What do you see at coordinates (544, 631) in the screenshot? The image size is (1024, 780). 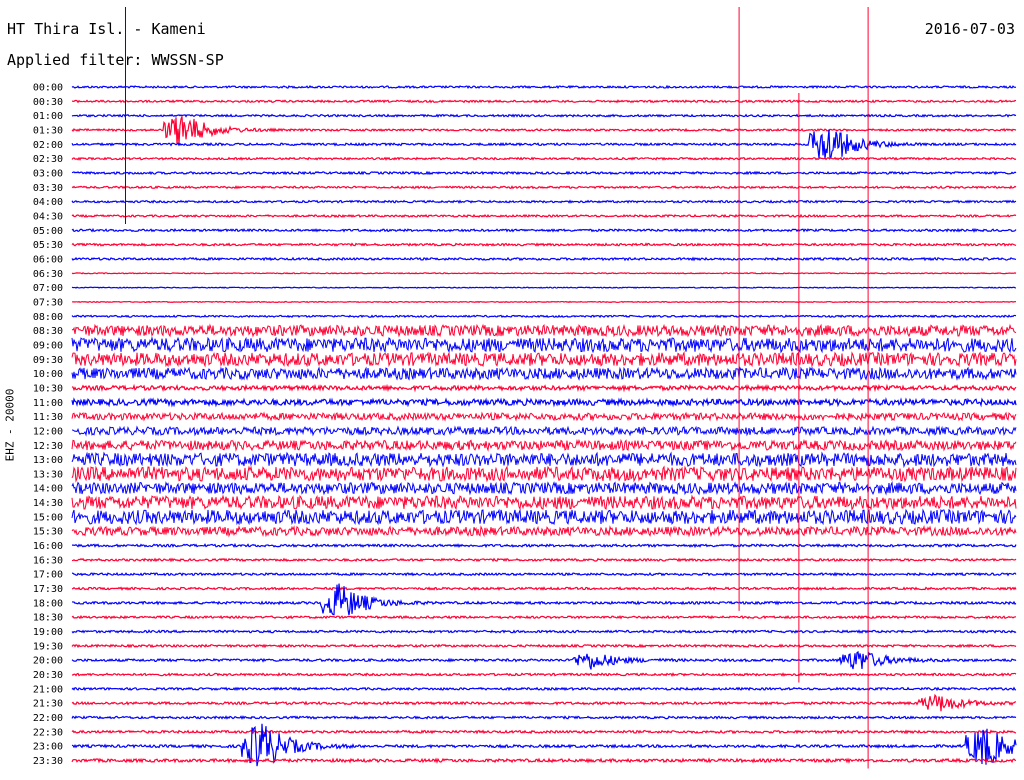 I see `trace-1900` at bounding box center [544, 631].